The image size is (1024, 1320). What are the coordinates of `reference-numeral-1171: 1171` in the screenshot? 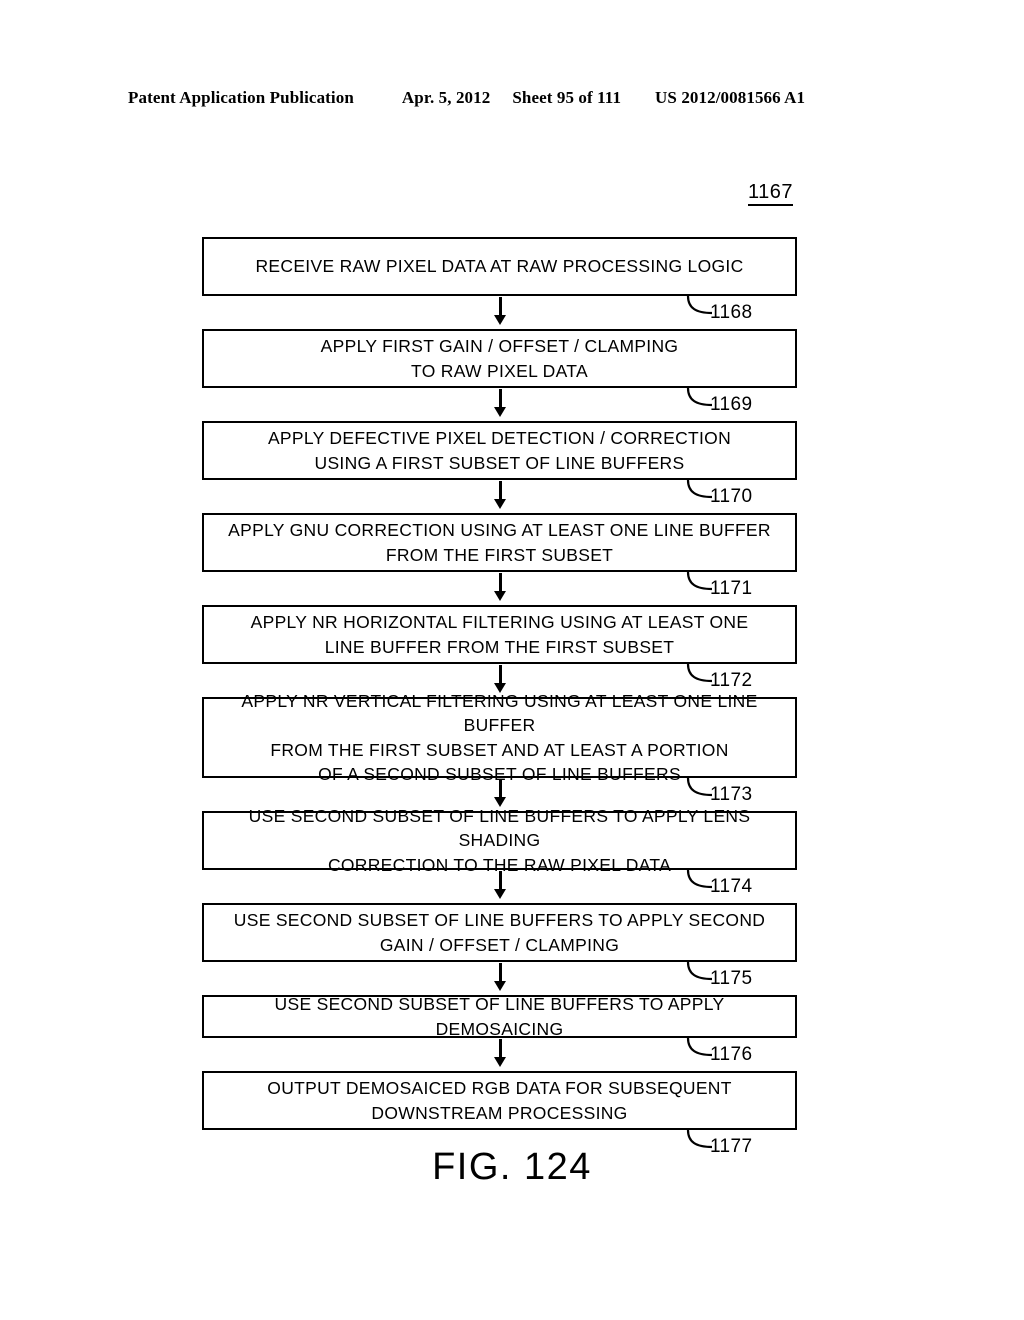 It's located at (731, 588).